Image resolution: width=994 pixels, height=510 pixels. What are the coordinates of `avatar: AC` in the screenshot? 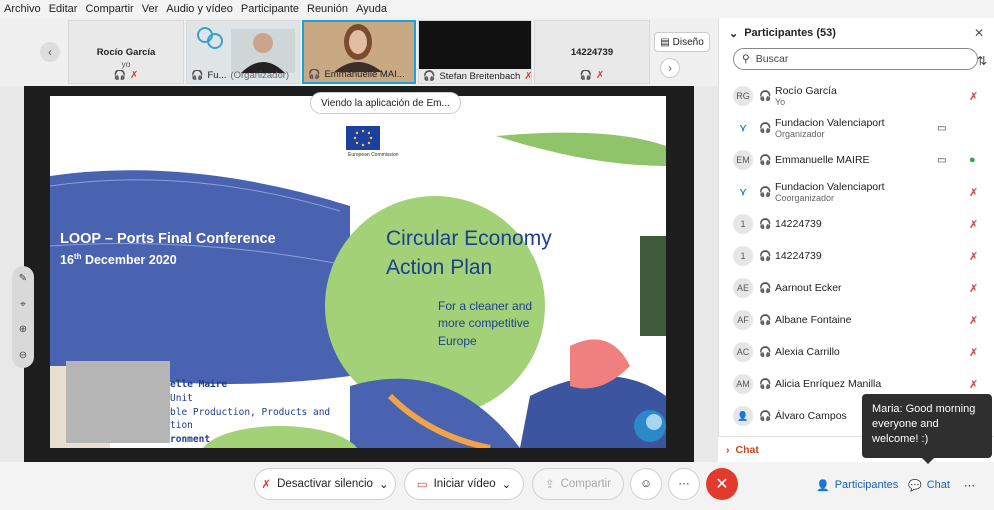 It's located at (743, 352).